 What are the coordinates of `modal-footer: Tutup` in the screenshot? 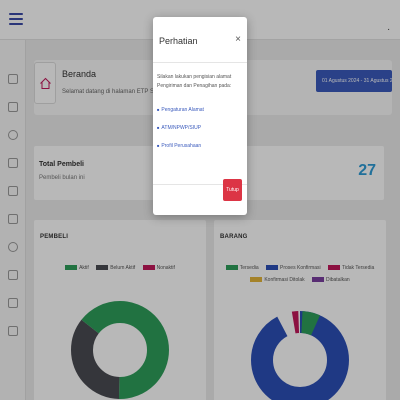 It's located at (200, 197).